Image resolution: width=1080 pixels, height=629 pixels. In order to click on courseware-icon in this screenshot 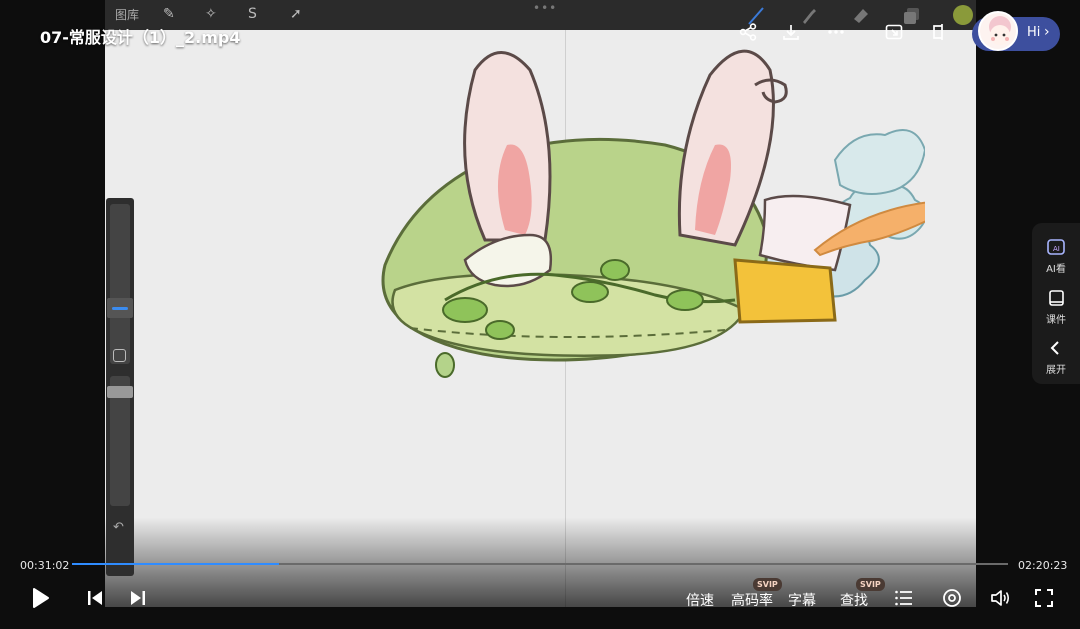, I will do `click(1056, 298)`.